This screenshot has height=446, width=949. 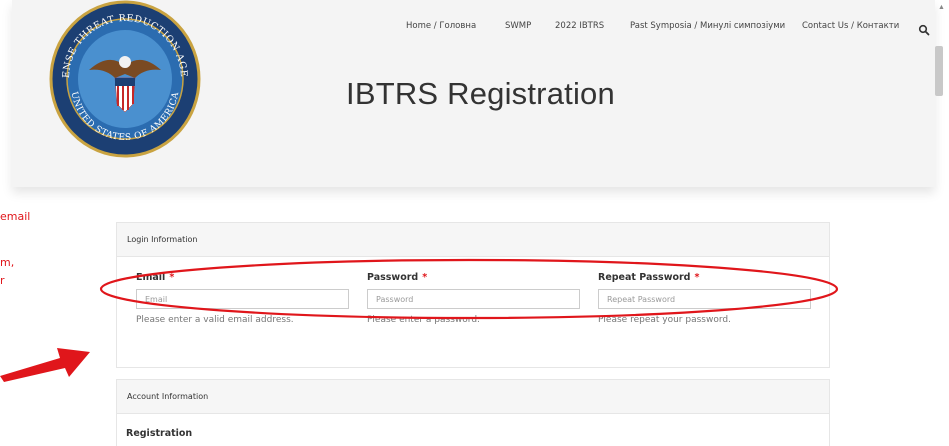 What do you see at coordinates (941, 7) in the screenshot?
I see `scroll-up-arrow-icon: ▲` at bounding box center [941, 7].